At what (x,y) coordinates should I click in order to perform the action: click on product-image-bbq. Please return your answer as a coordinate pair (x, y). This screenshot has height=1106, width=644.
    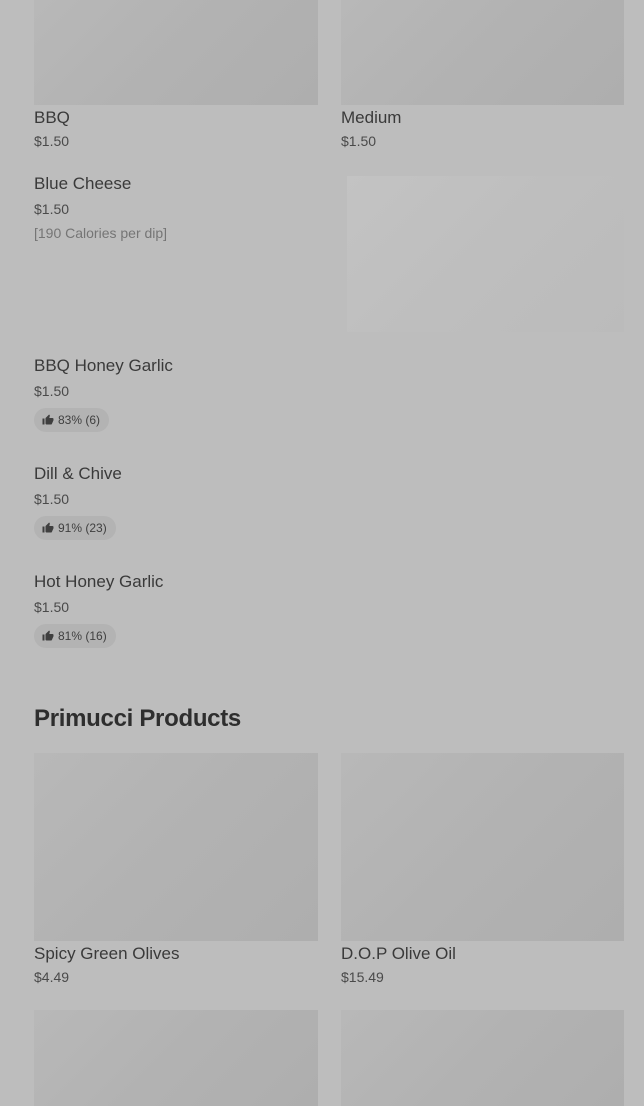
    Looking at the image, I should click on (176, 52).